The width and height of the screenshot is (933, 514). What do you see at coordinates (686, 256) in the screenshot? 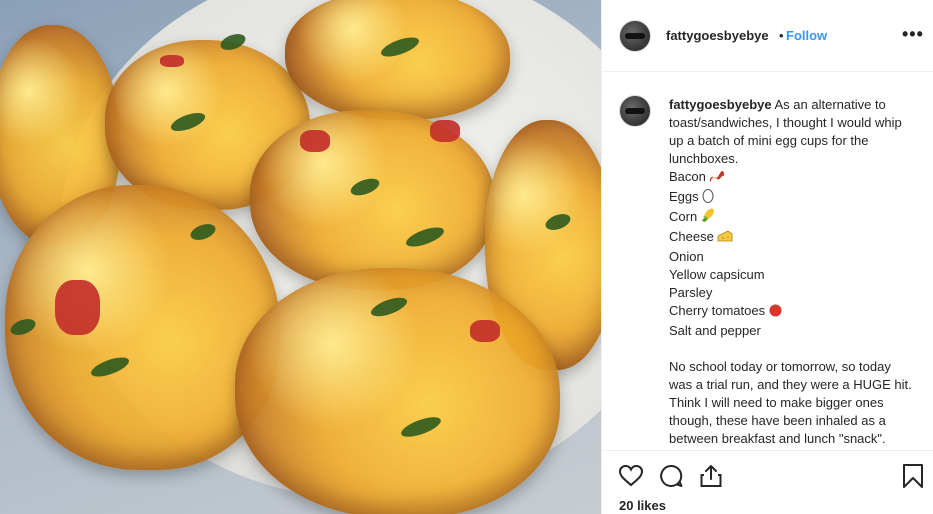
I see `ingredient-item: Onion` at bounding box center [686, 256].